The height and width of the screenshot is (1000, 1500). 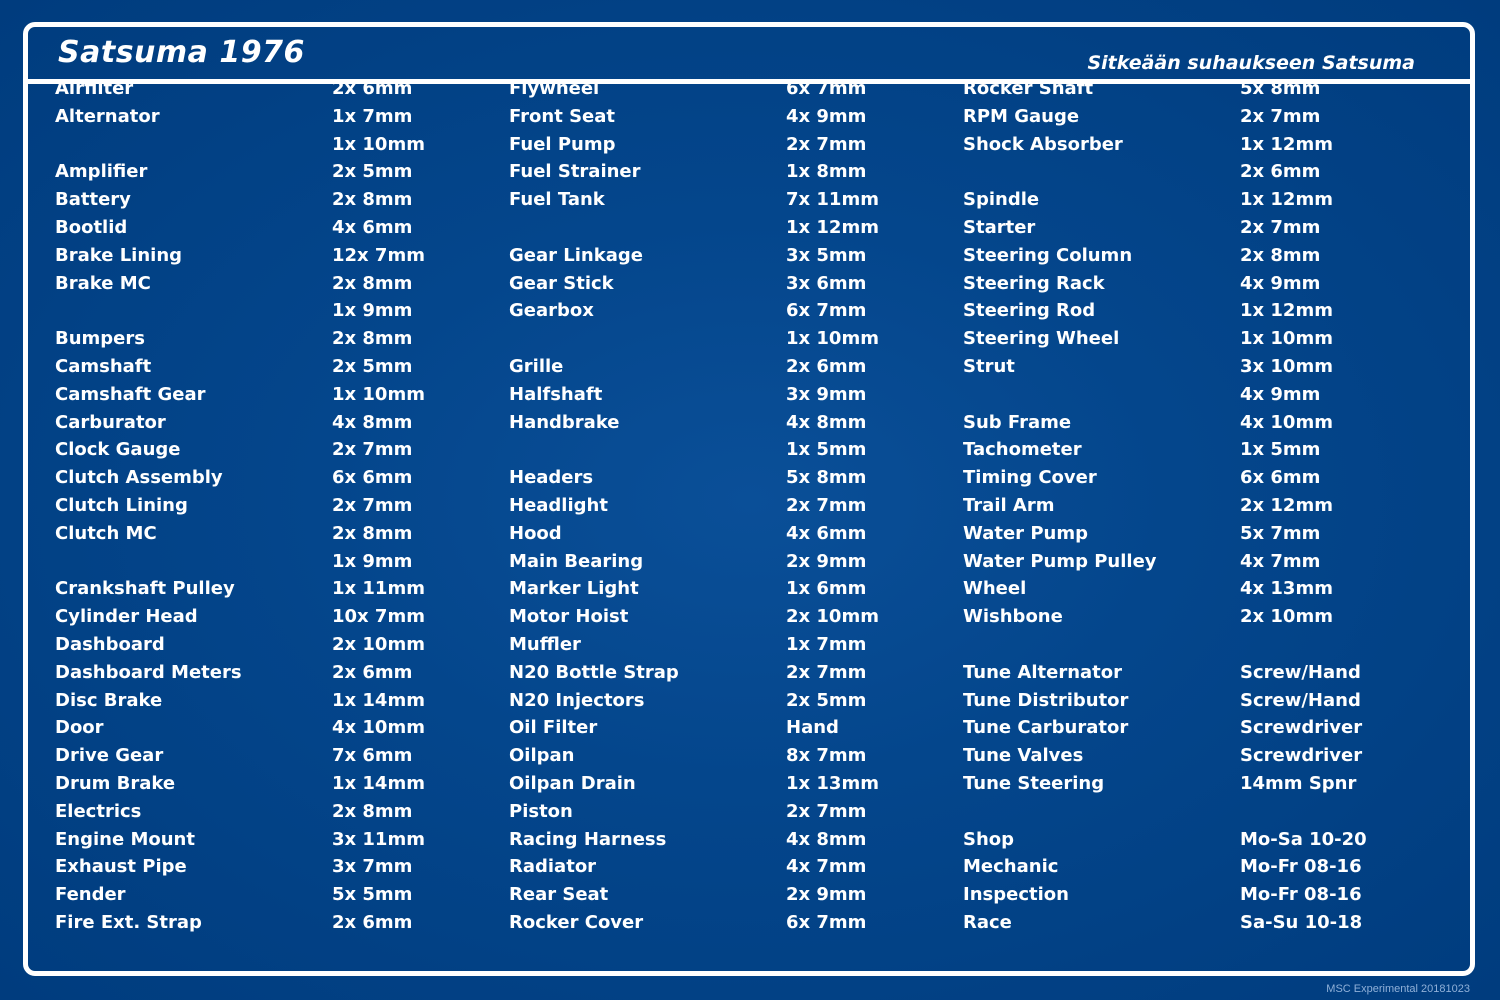 I want to click on part-name: Clutch MC, so click(x=106, y=533).